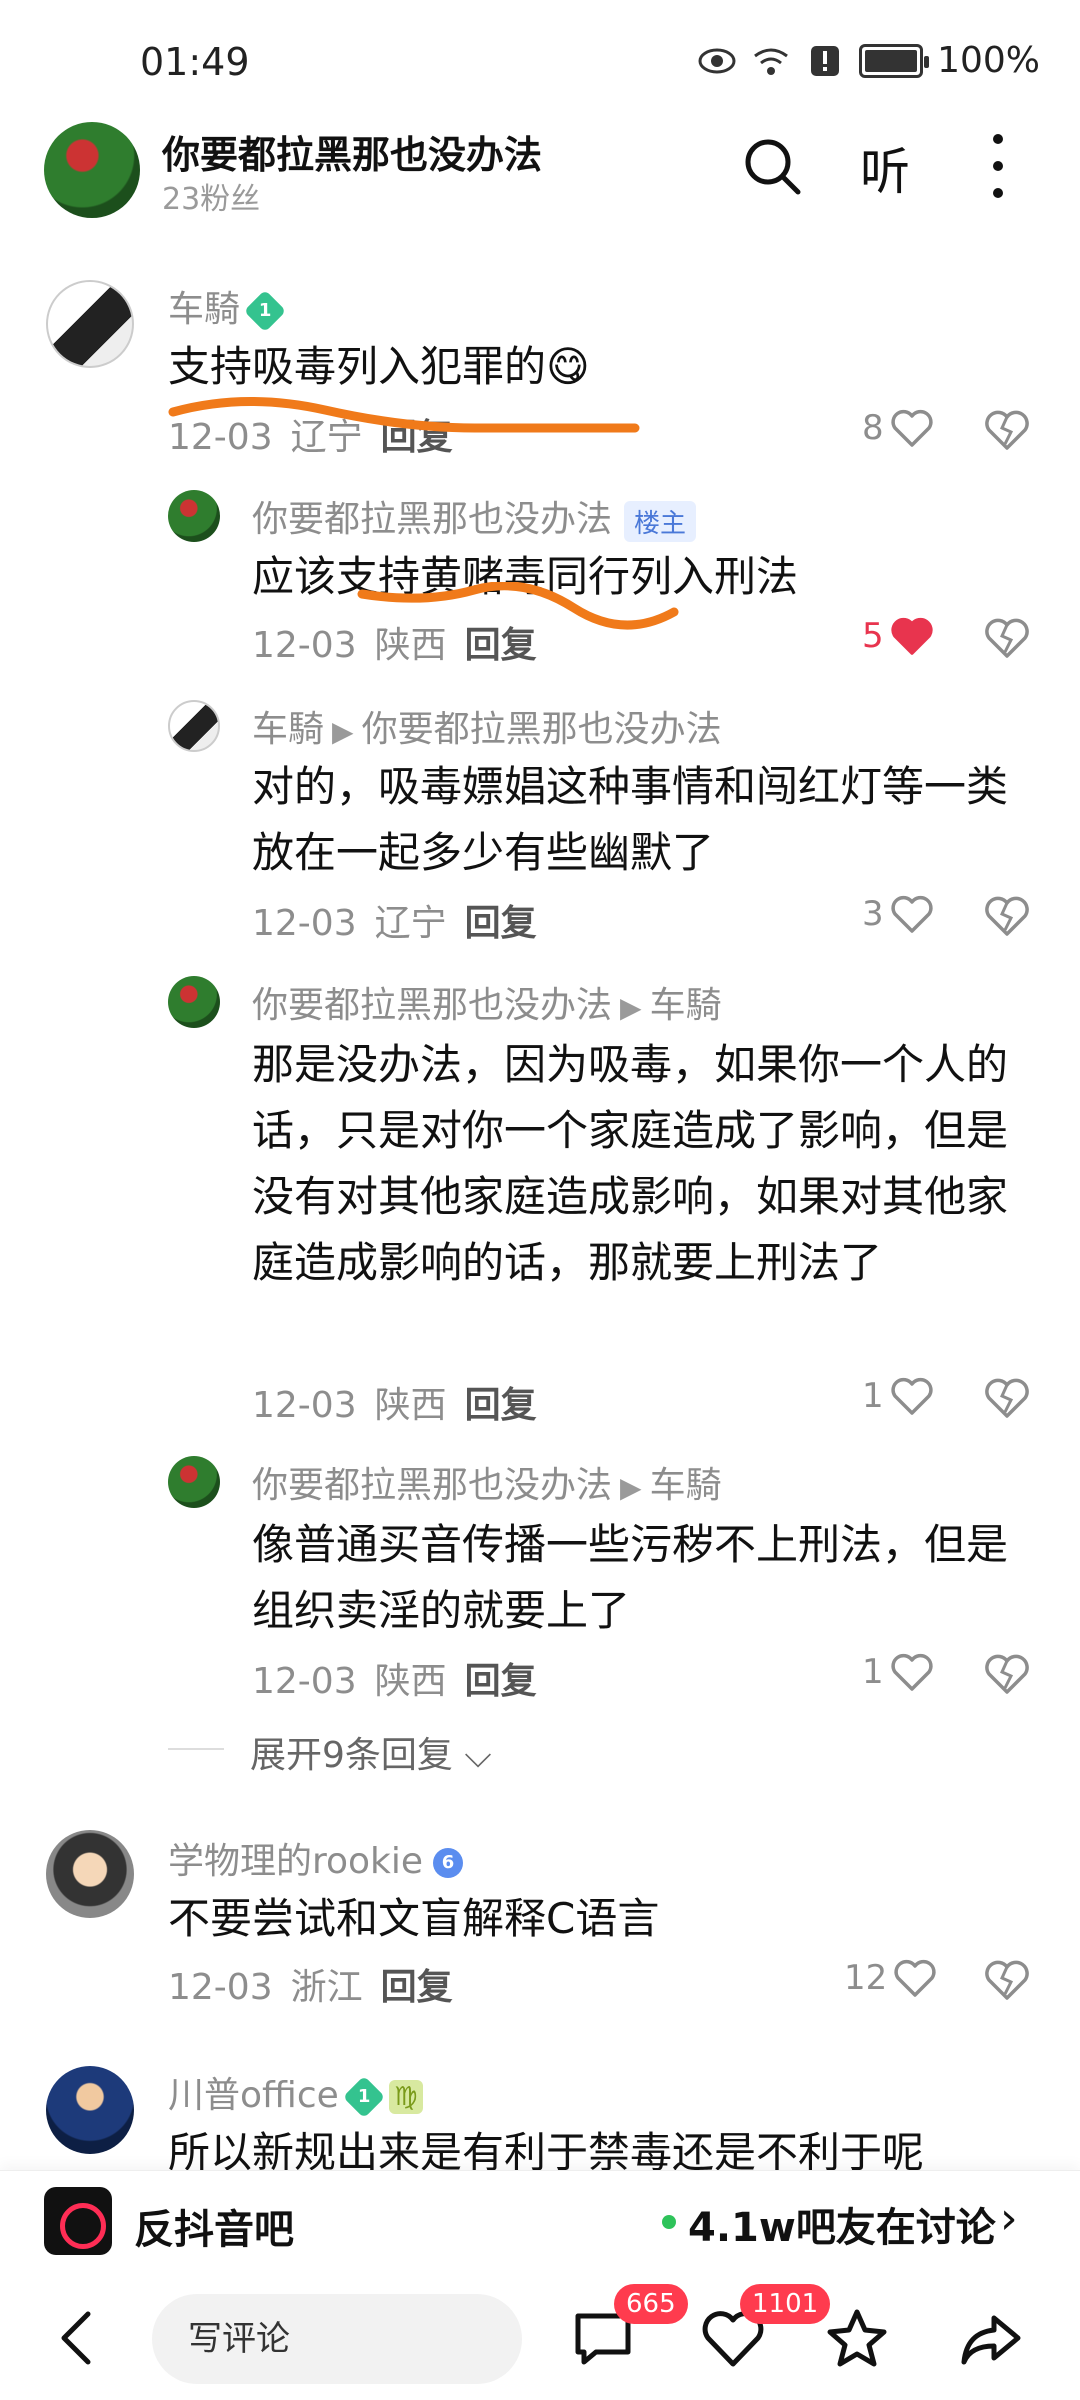  What do you see at coordinates (772, 166) in the screenshot?
I see `search-icon` at bounding box center [772, 166].